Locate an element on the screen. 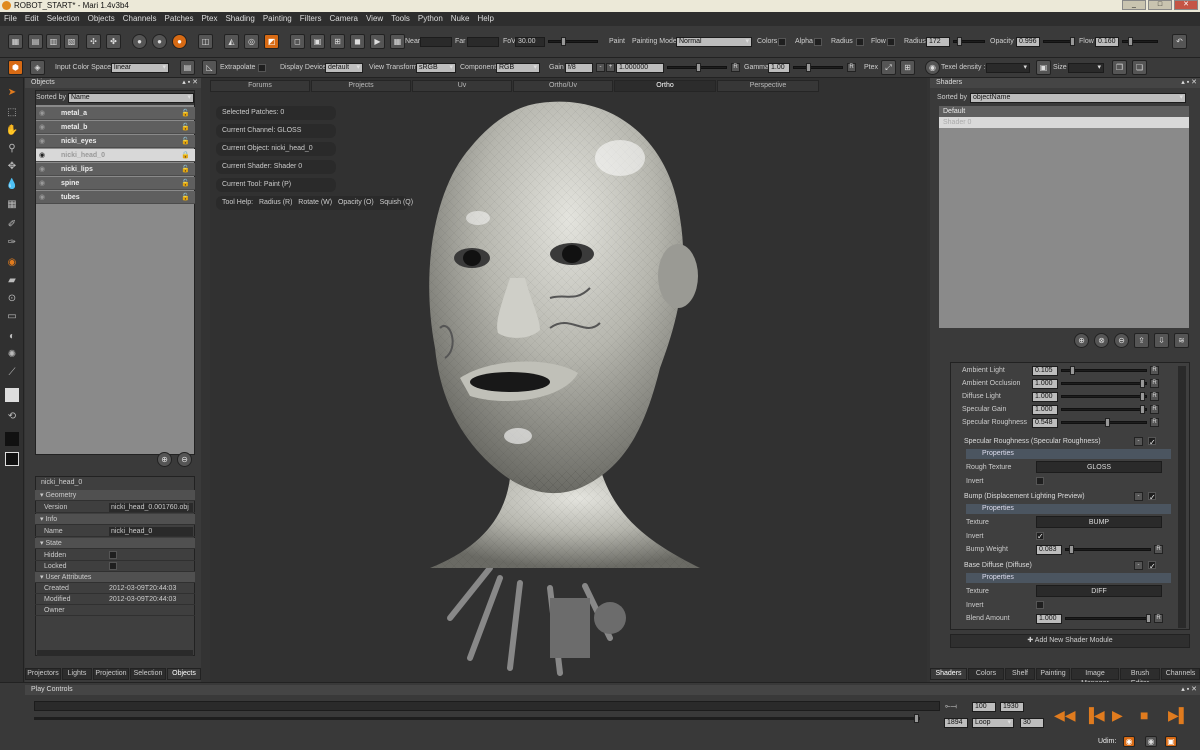 The height and width of the screenshot is (750, 1200). properties-scrollbar is located at coordinates (115, 653).